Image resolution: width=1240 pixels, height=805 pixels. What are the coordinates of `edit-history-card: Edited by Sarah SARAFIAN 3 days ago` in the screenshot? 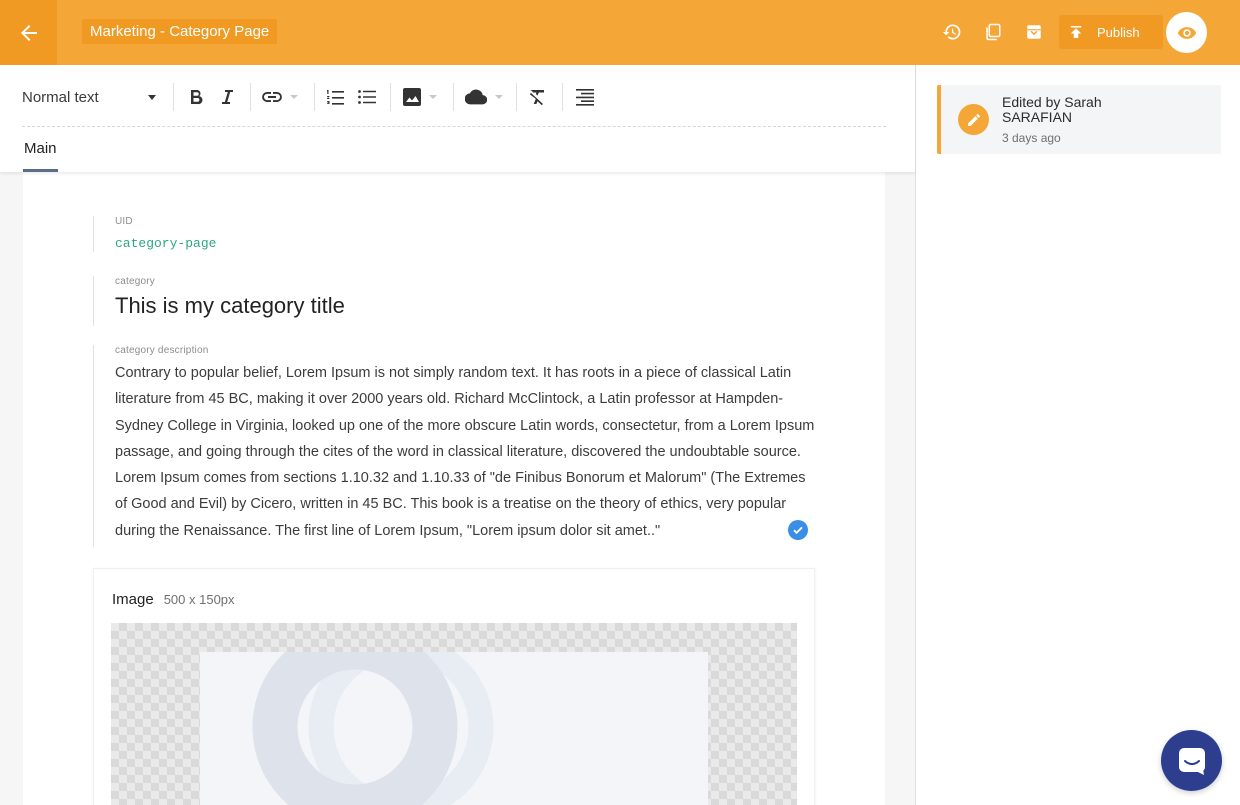 It's located at (1079, 119).